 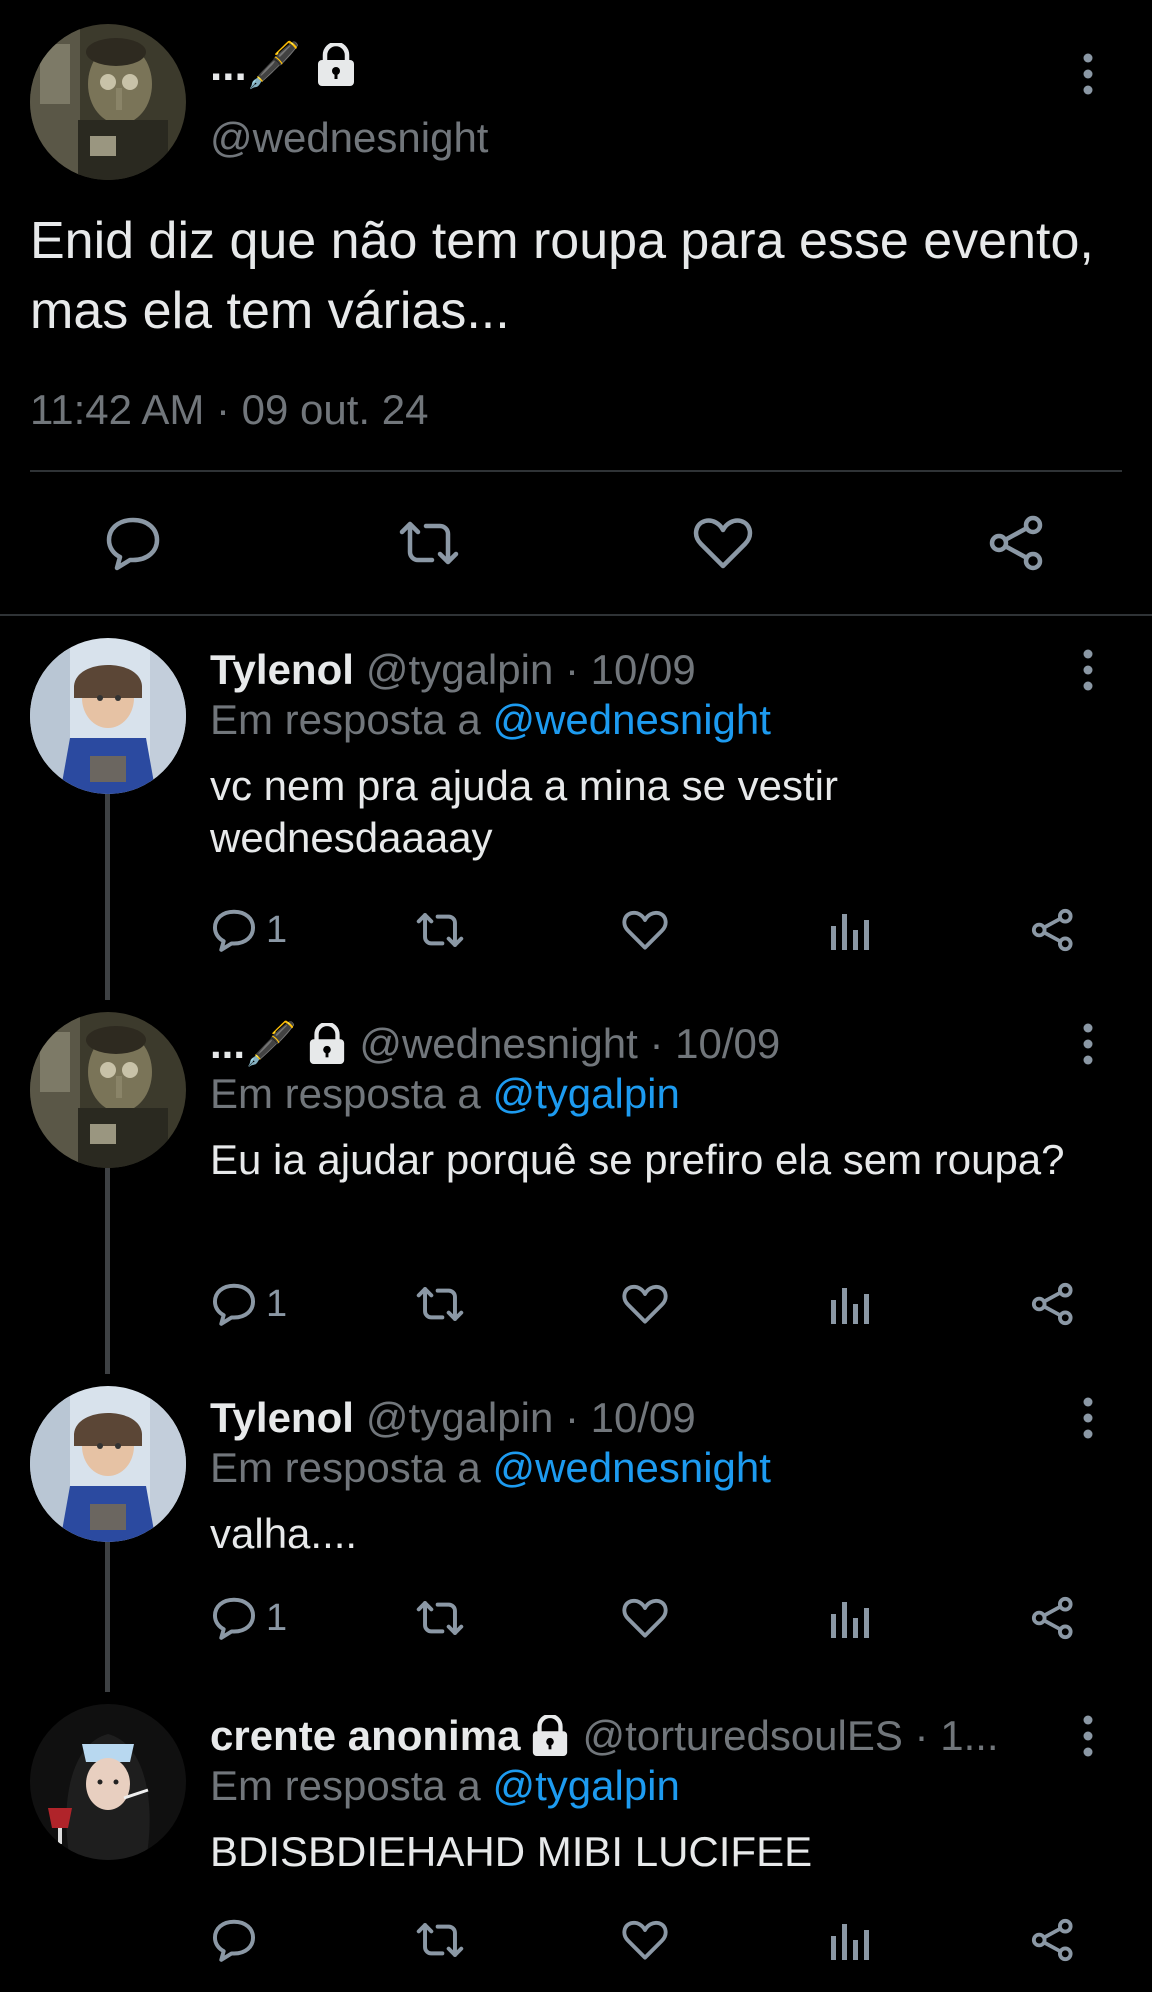 What do you see at coordinates (569, 1044) in the screenshot?
I see `handle-date: @wednesnight · 10/09` at bounding box center [569, 1044].